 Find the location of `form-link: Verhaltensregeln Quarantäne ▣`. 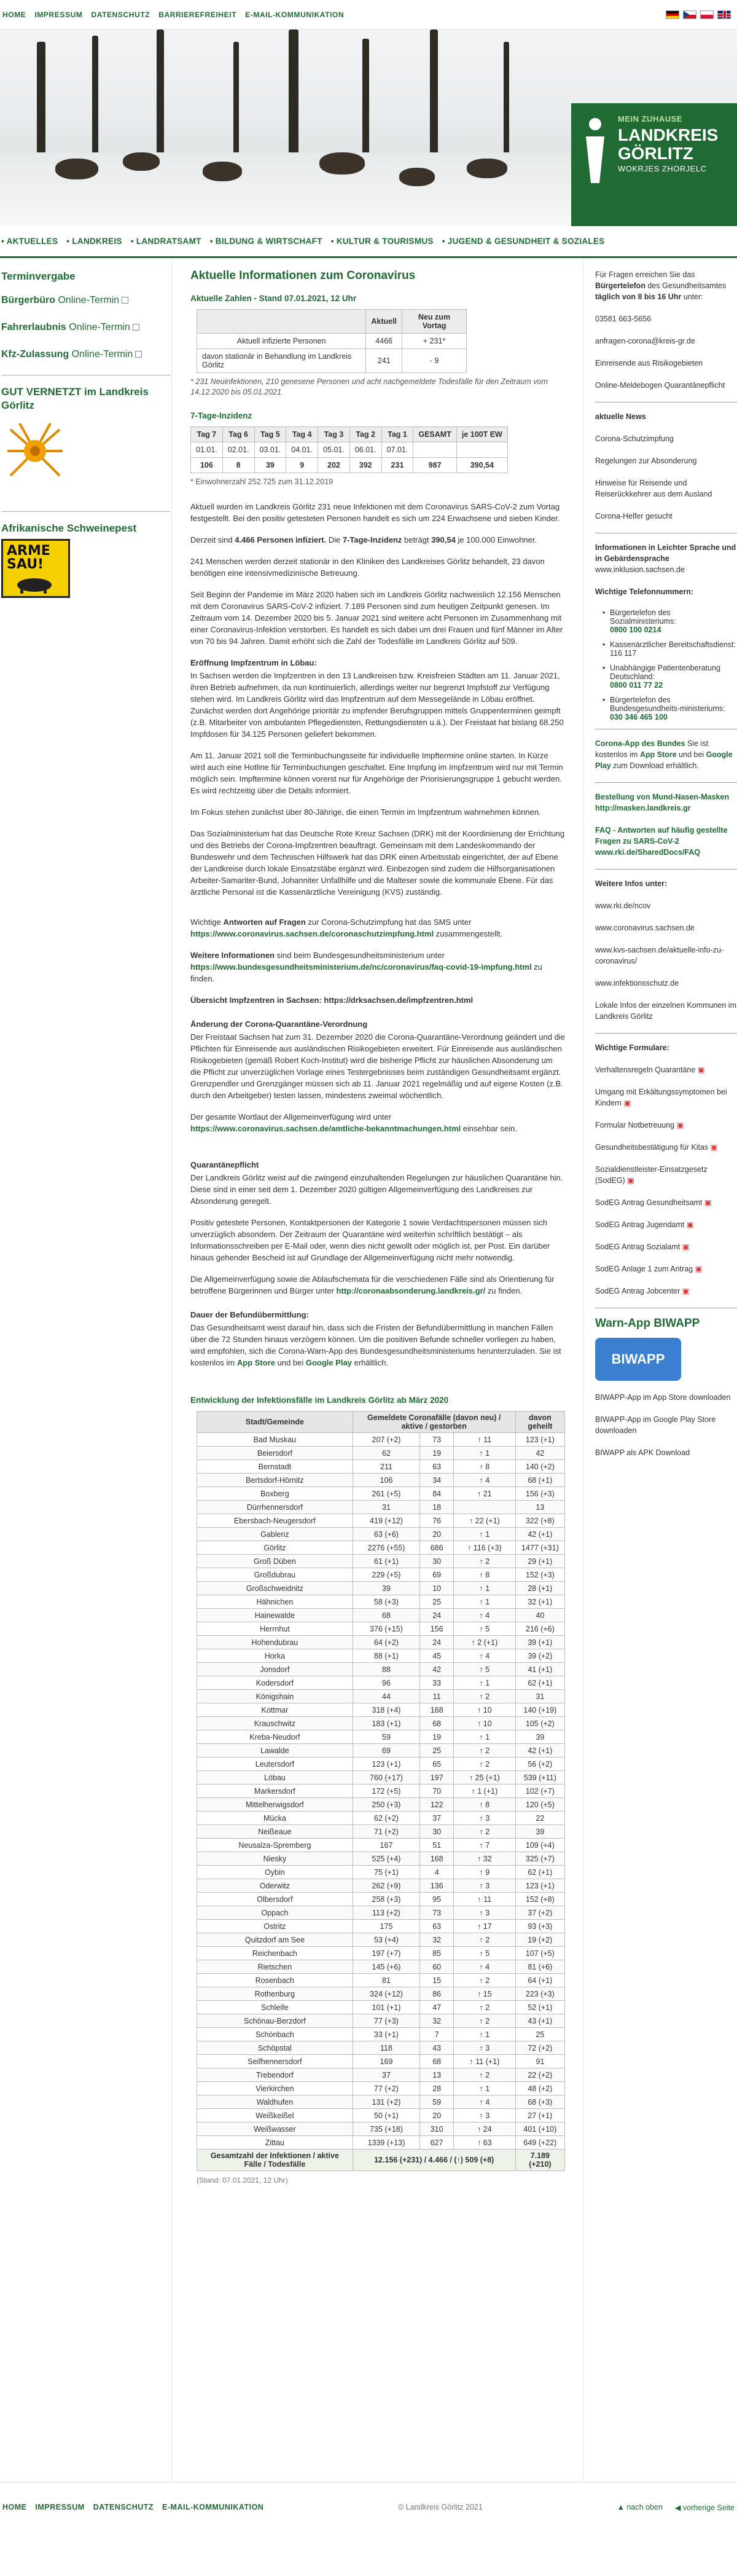

form-link: Verhaltensregeln Quarantäne ▣ is located at coordinates (666, 1069).